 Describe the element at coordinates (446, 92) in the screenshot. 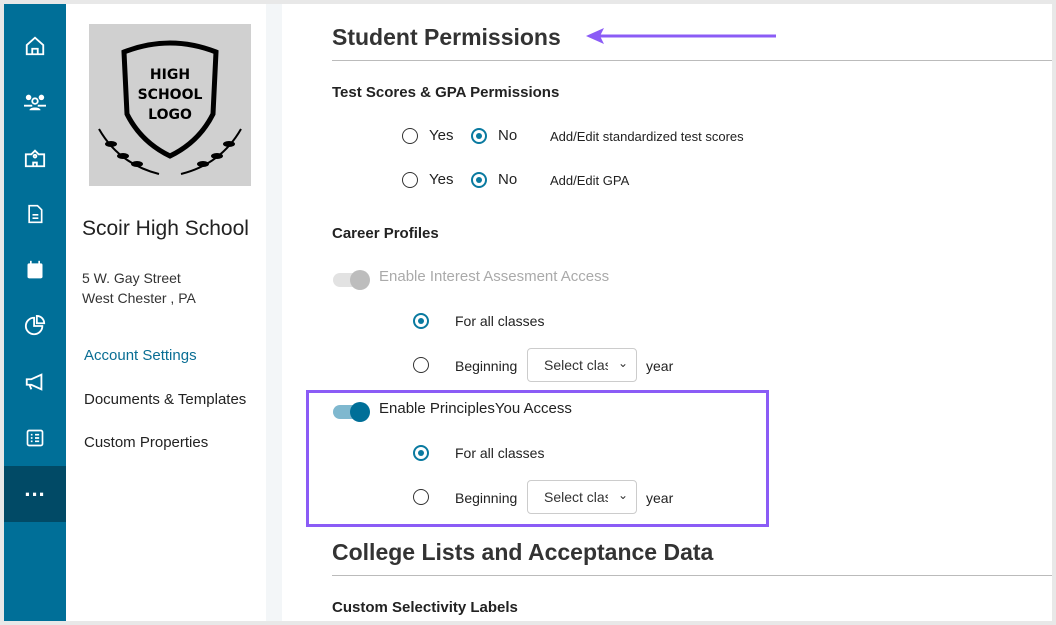

I see `test-scores-heading: Test Scores & GPA Permissions` at that location.